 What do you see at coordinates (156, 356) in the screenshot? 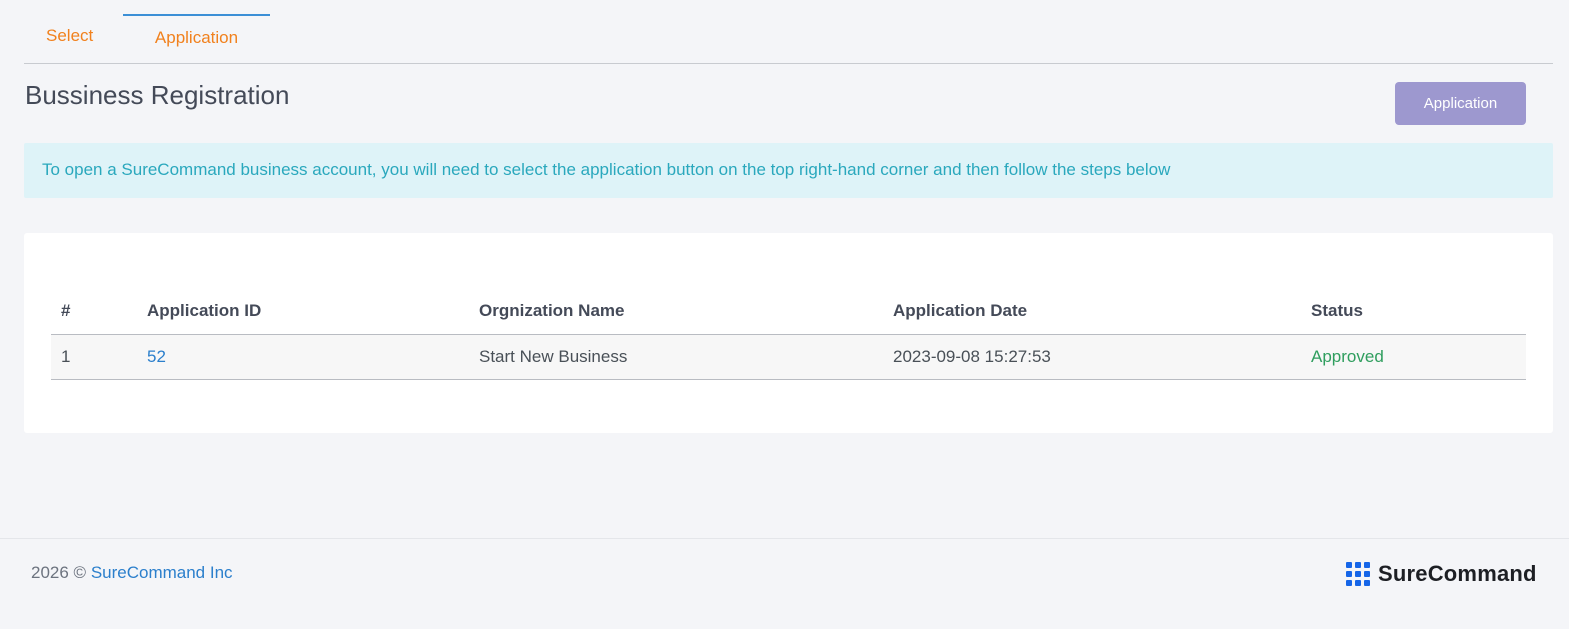
I see `application-id-link: 52` at bounding box center [156, 356].